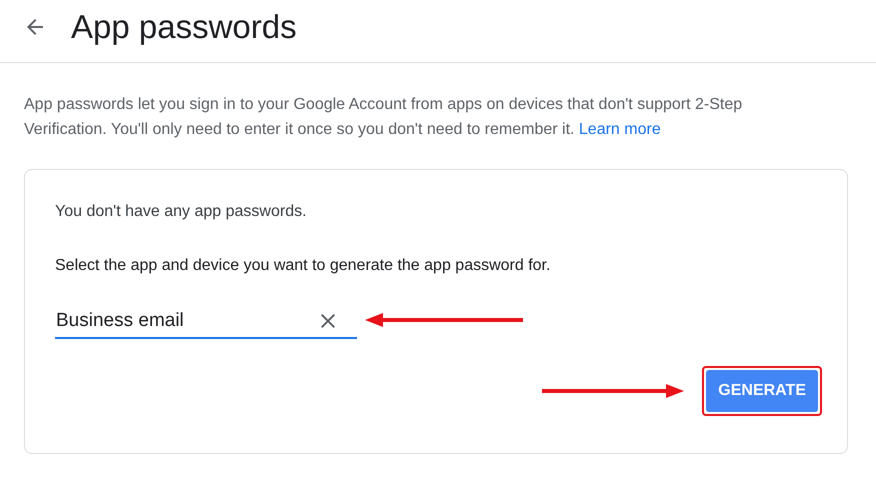 The height and width of the screenshot is (495, 876). Describe the element at coordinates (762, 391) in the screenshot. I see `generate-button: GENERATE` at that location.